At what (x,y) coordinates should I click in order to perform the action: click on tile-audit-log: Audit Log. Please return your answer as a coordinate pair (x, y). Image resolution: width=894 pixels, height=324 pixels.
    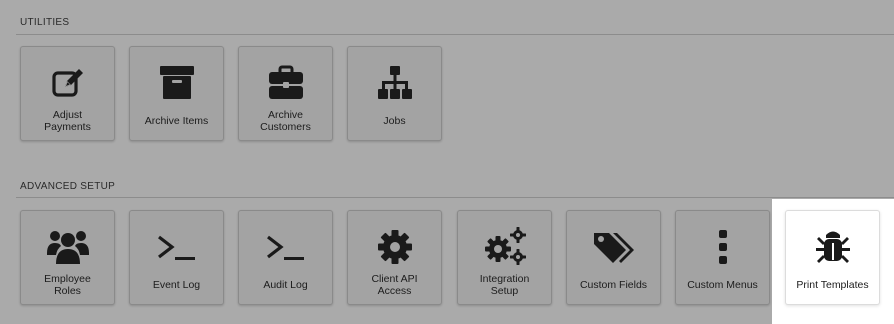
    Looking at the image, I should click on (285, 257).